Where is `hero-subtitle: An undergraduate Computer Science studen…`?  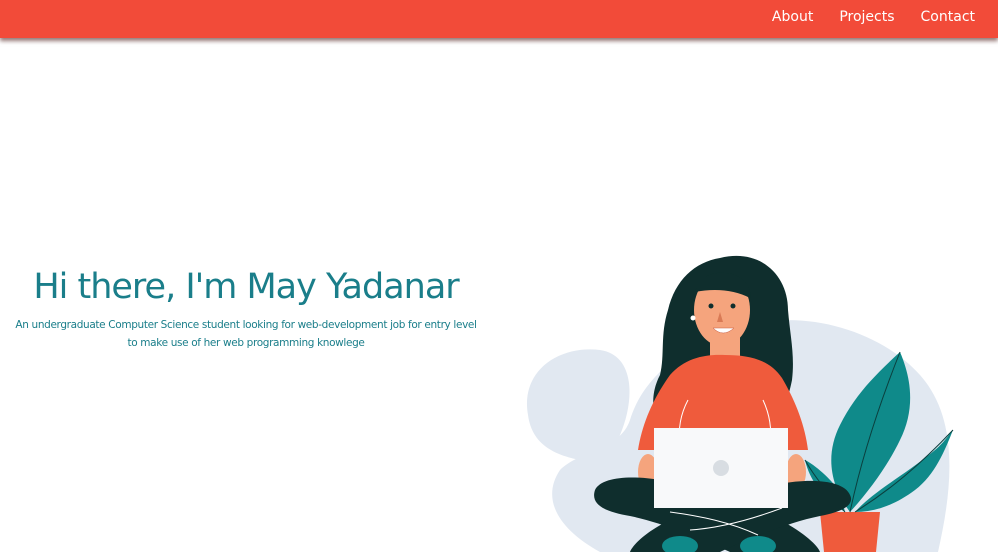 hero-subtitle: An undergraduate Computer Science studen… is located at coordinates (246, 334).